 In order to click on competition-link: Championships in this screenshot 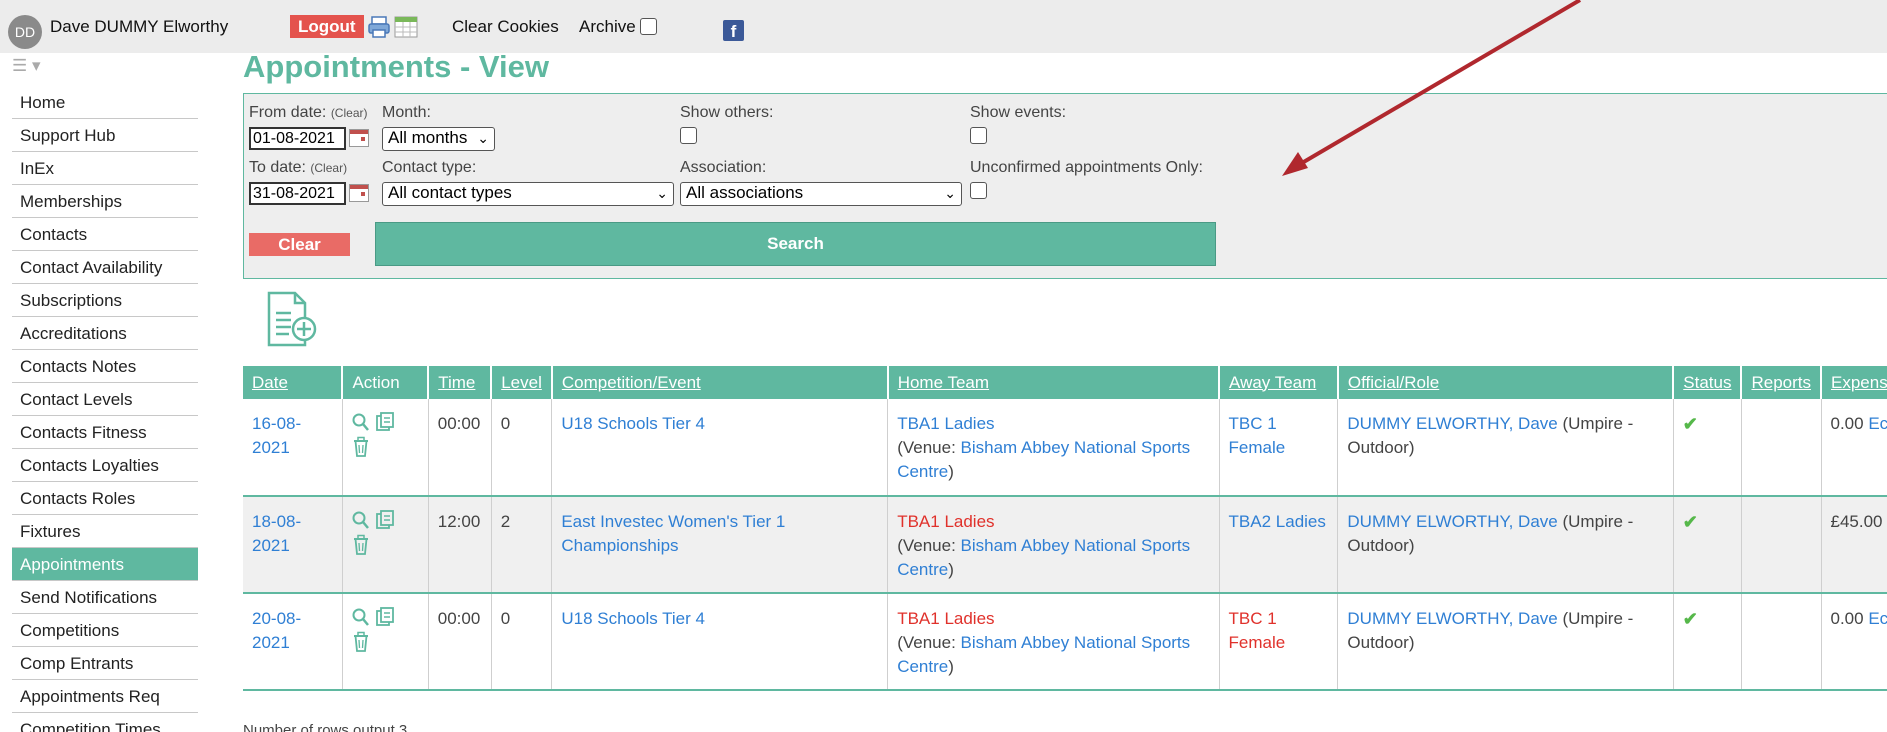, I will do `click(619, 545)`.